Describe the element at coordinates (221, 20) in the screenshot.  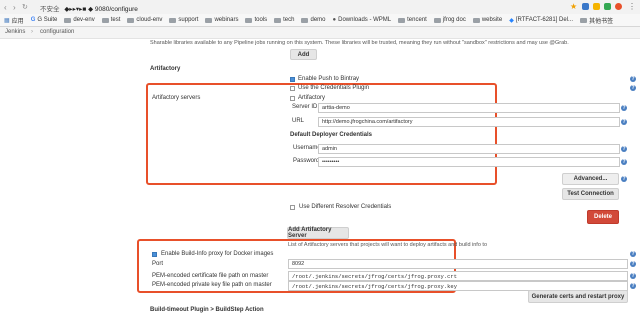
I see `bookmark-folder: webinars` at that location.